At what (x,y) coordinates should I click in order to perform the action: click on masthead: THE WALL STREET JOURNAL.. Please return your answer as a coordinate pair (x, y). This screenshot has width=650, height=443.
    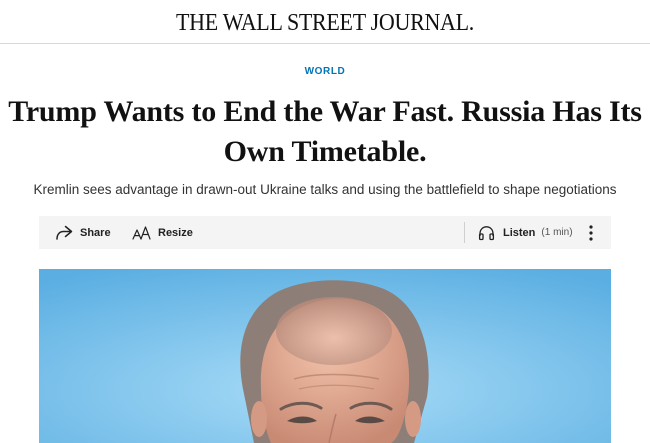
    Looking at the image, I should click on (325, 22).